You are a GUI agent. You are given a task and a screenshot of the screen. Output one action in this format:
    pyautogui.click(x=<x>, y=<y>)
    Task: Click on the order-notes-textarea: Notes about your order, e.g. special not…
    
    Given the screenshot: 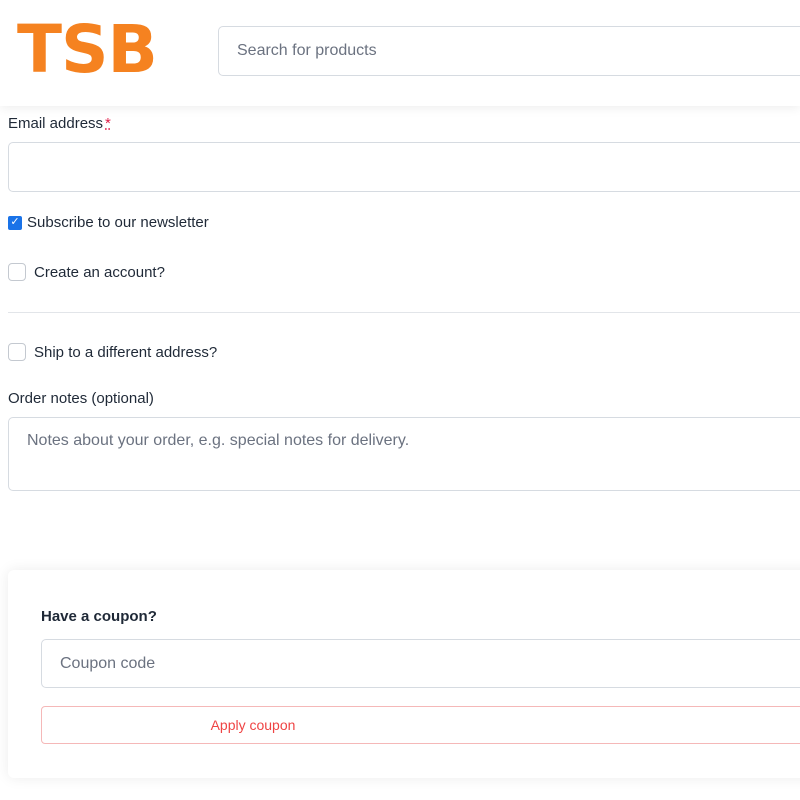 What is the action you would take?
    pyautogui.click(x=404, y=454)
    